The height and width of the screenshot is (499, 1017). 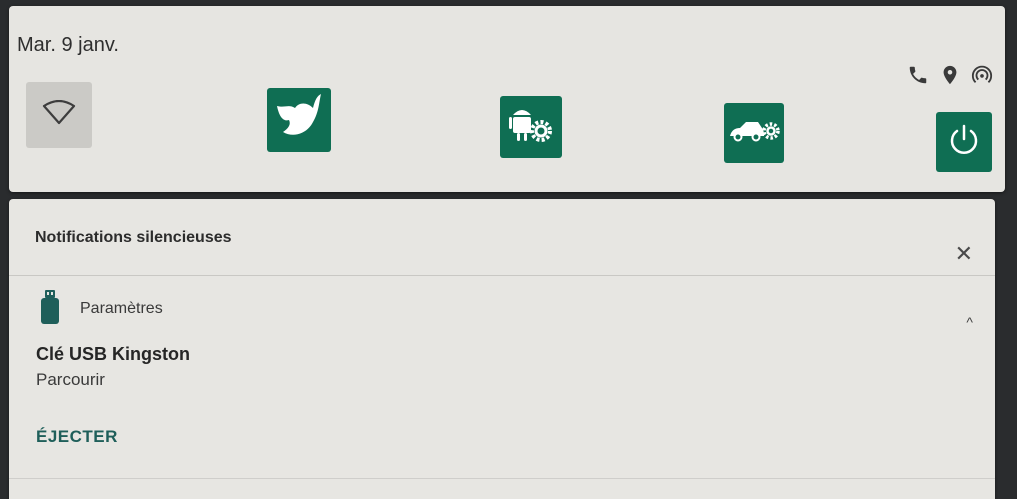 What do you see at coordinates (121, 308) in the screenshot?
I see `app-name: Paramètres` at bounding box center [121, 308].